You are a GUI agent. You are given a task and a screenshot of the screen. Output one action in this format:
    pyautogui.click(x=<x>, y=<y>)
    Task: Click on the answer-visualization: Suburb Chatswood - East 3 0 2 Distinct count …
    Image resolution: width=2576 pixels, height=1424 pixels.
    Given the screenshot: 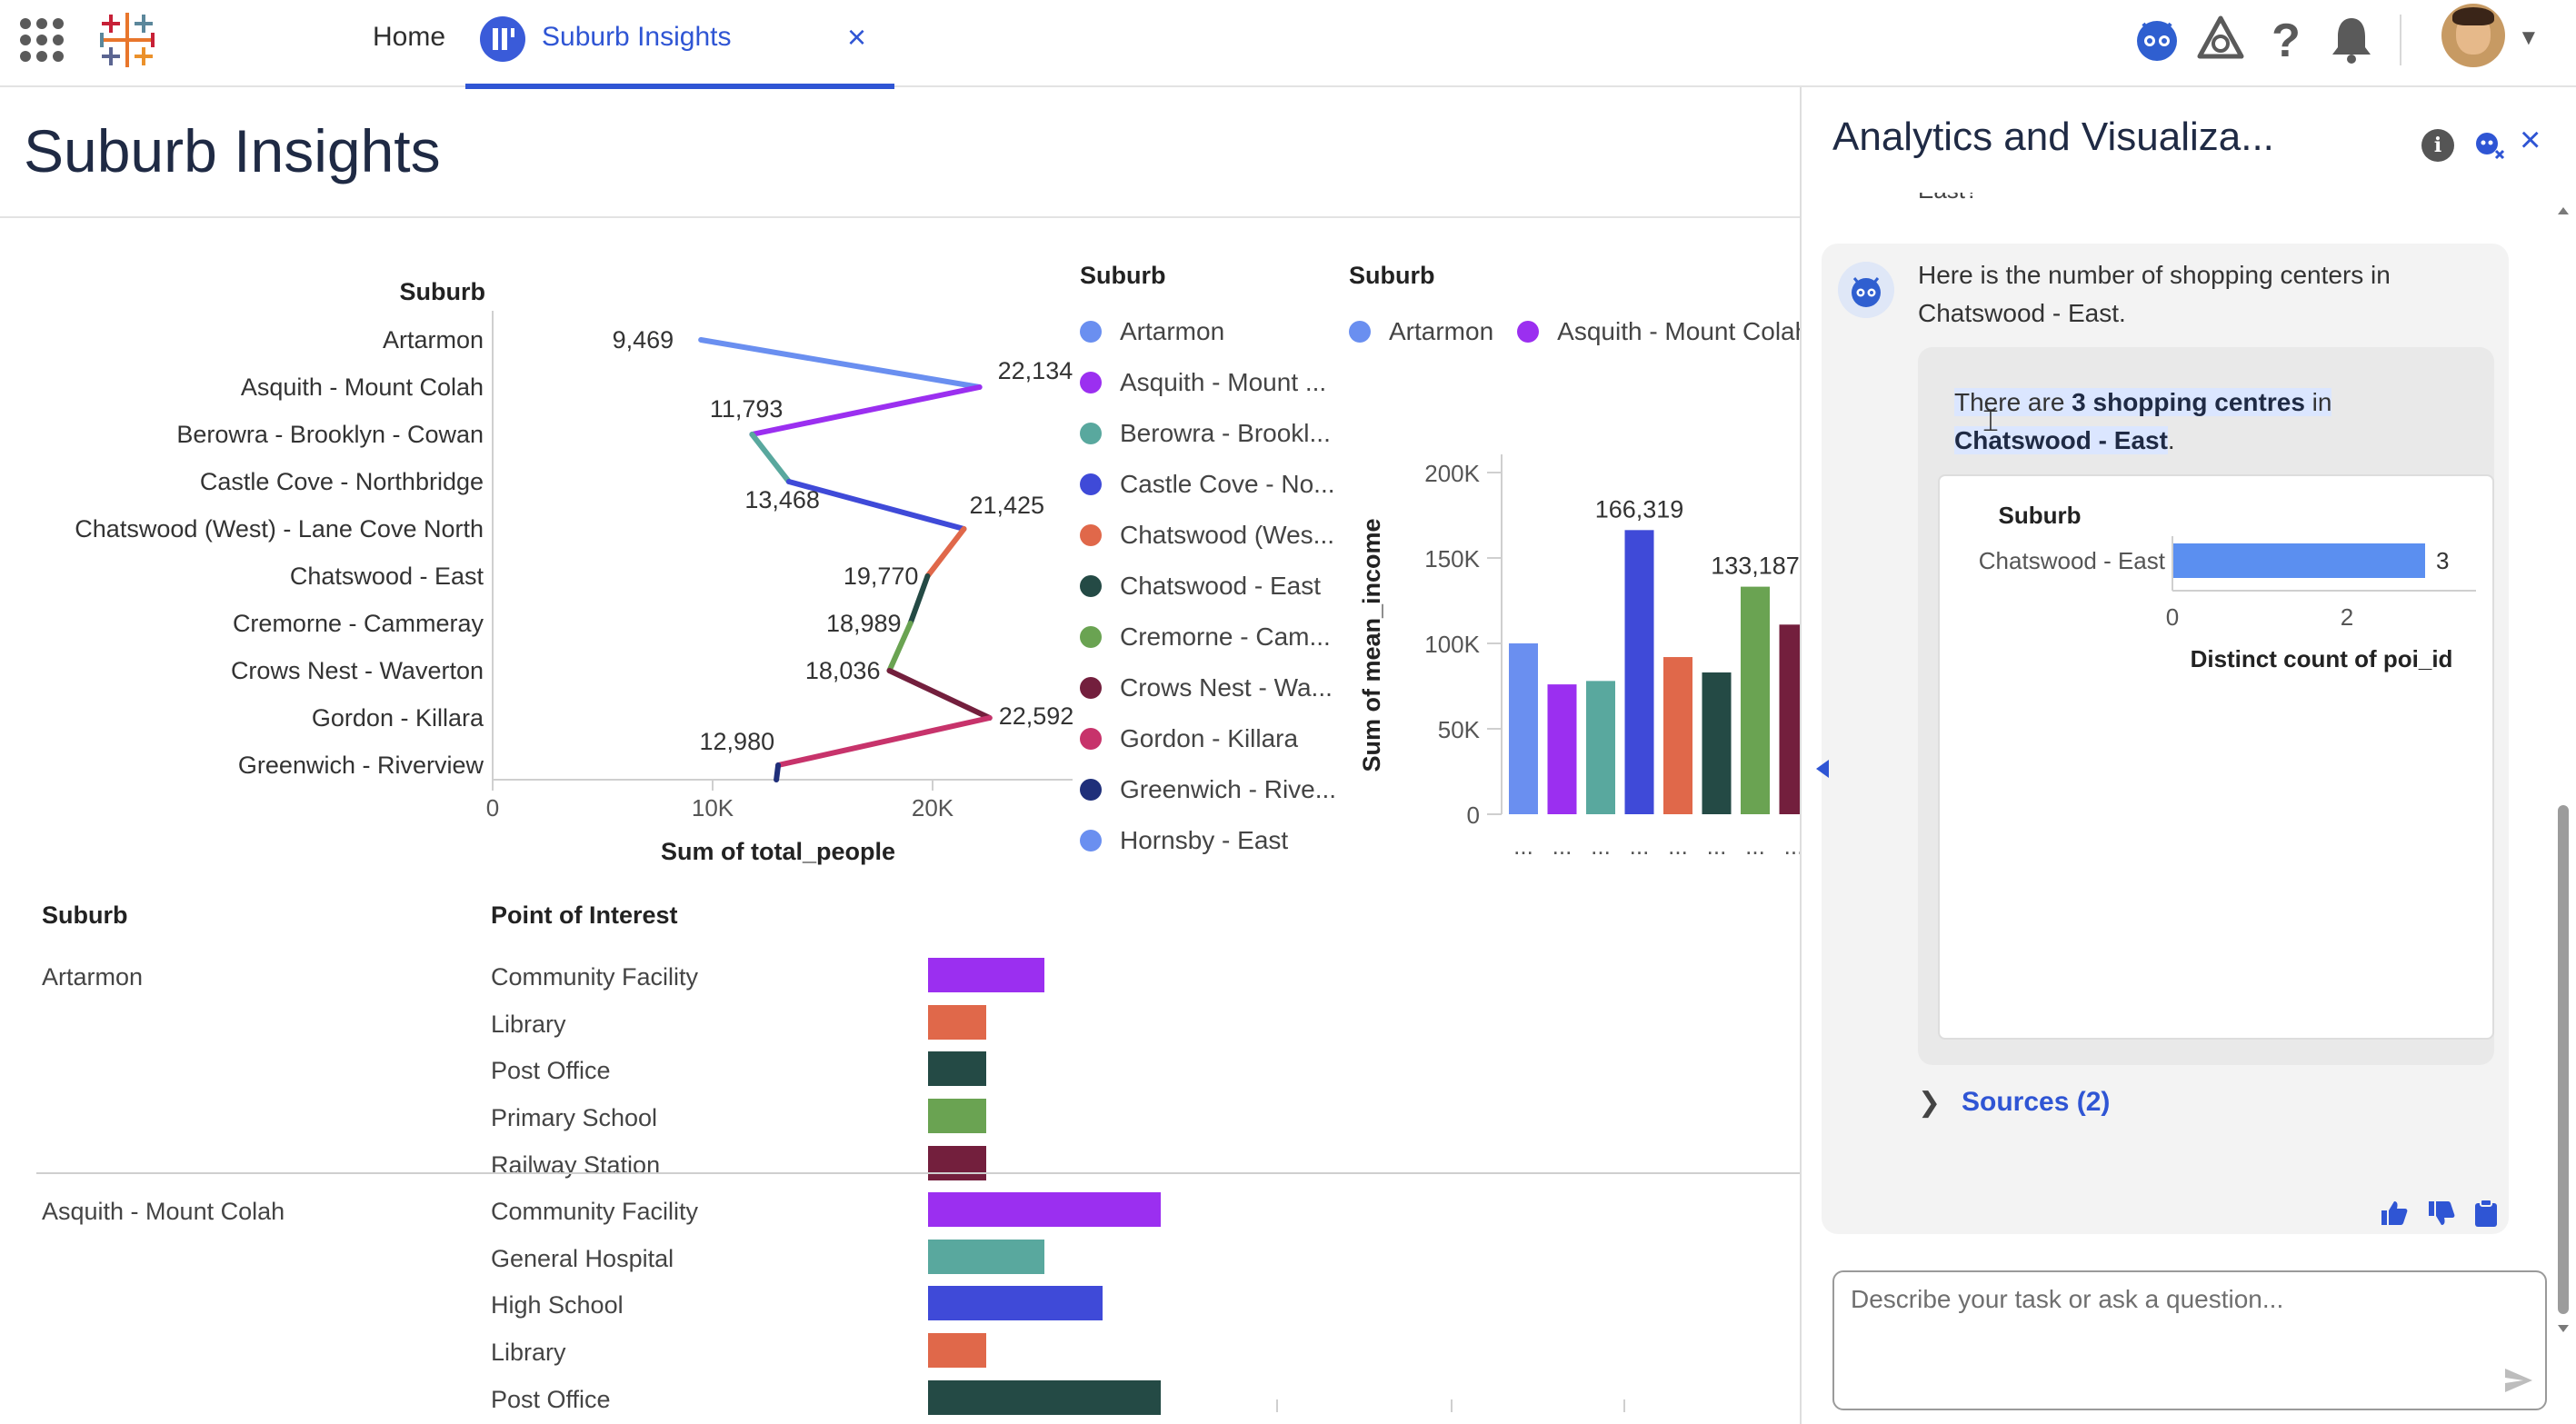 What is the action you would take?
    pyautogui.click(x=2216, y=757)
    